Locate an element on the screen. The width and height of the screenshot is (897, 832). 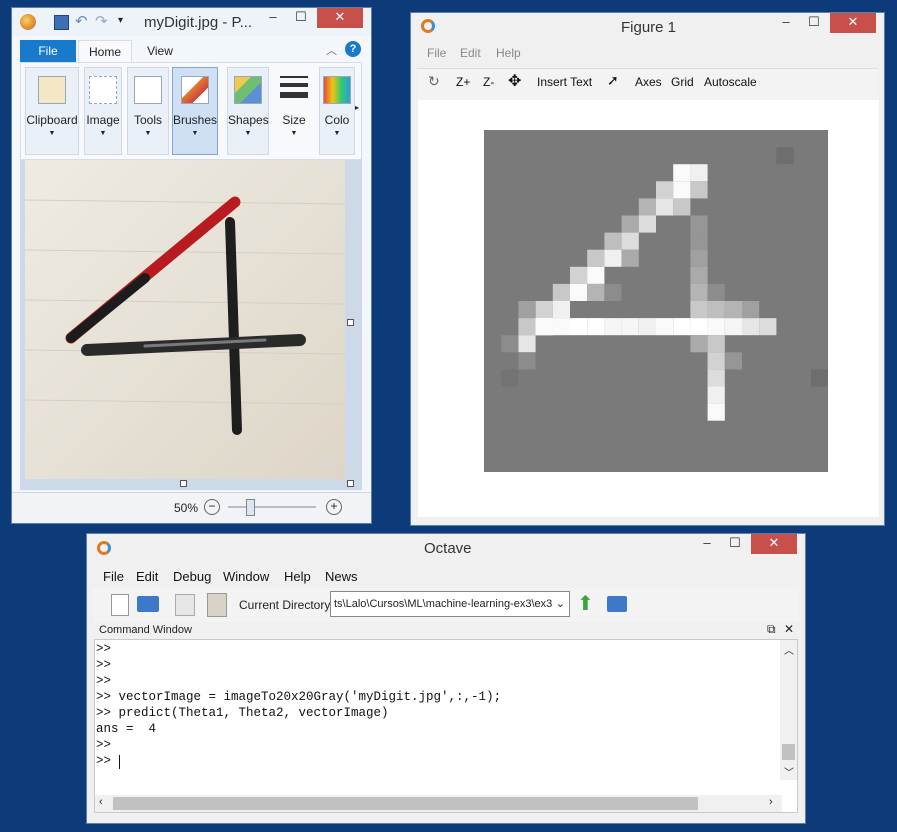
parent-directory-icon: ⬆ is located at coordinates (585, 603).